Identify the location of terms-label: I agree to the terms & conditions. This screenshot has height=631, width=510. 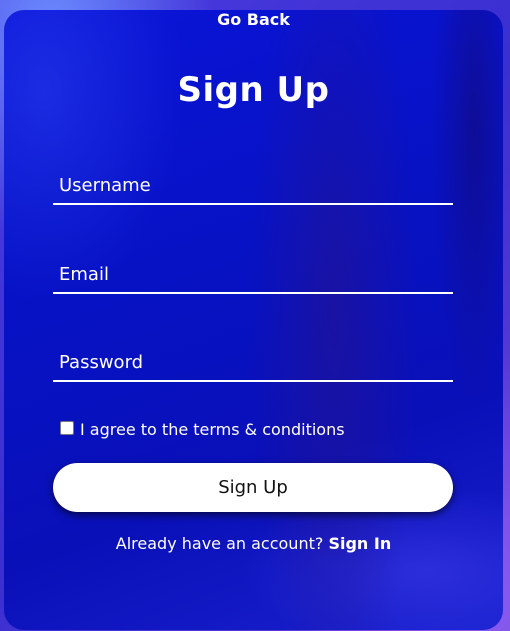
(212, 429).